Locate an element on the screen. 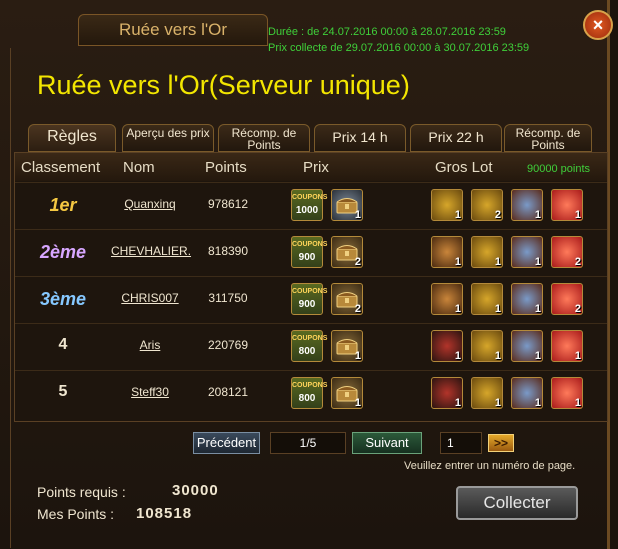  my-points-label: Mes Points : is located at coordinates (76, 514).